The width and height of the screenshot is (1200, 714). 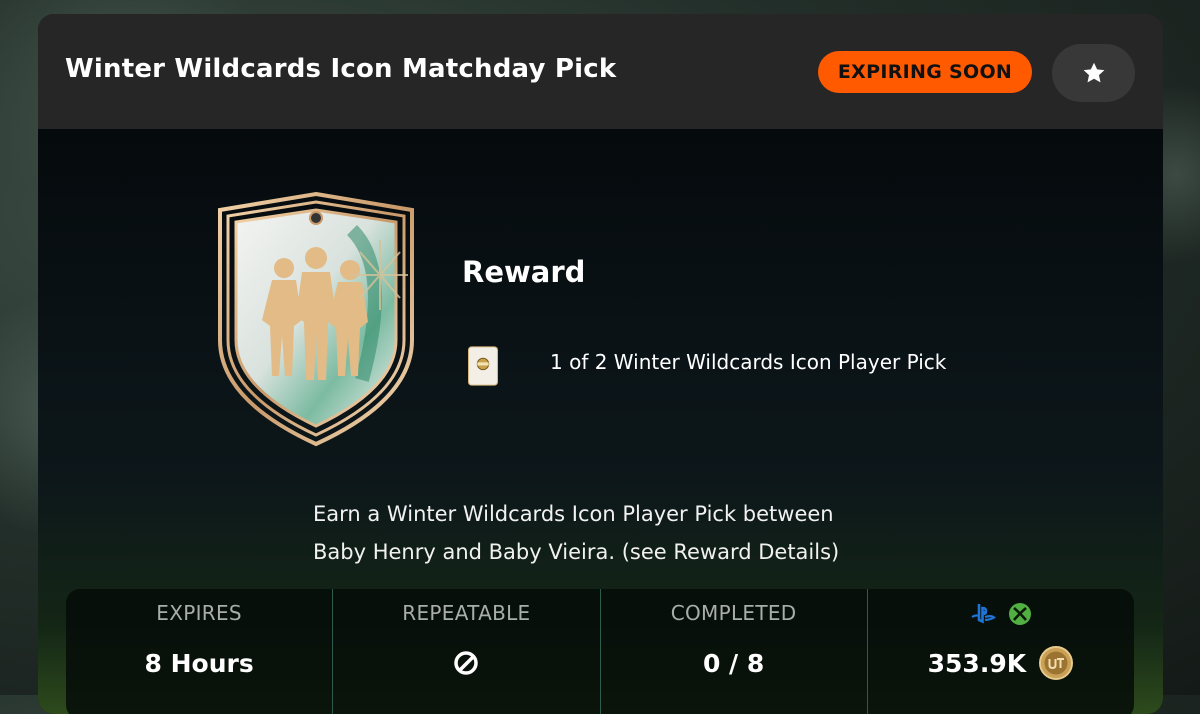 I want to click on stat-price: 353.9K, so click(x=1001, y=651).